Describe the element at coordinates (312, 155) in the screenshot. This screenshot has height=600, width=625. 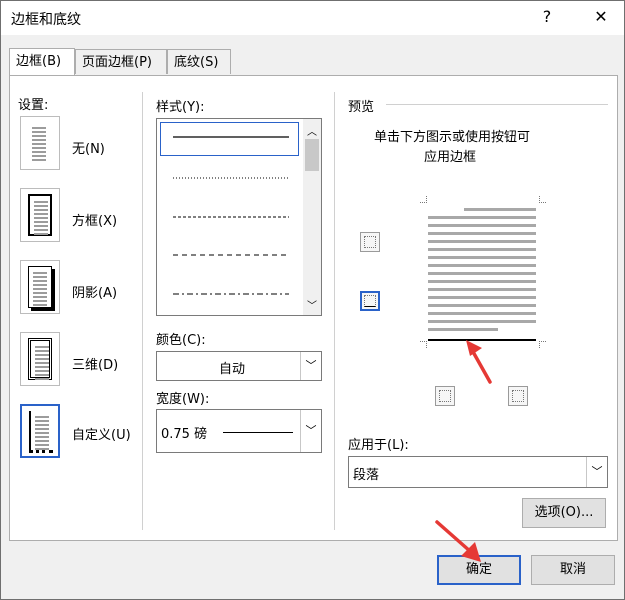
I see `scroll-thumb` at that location.